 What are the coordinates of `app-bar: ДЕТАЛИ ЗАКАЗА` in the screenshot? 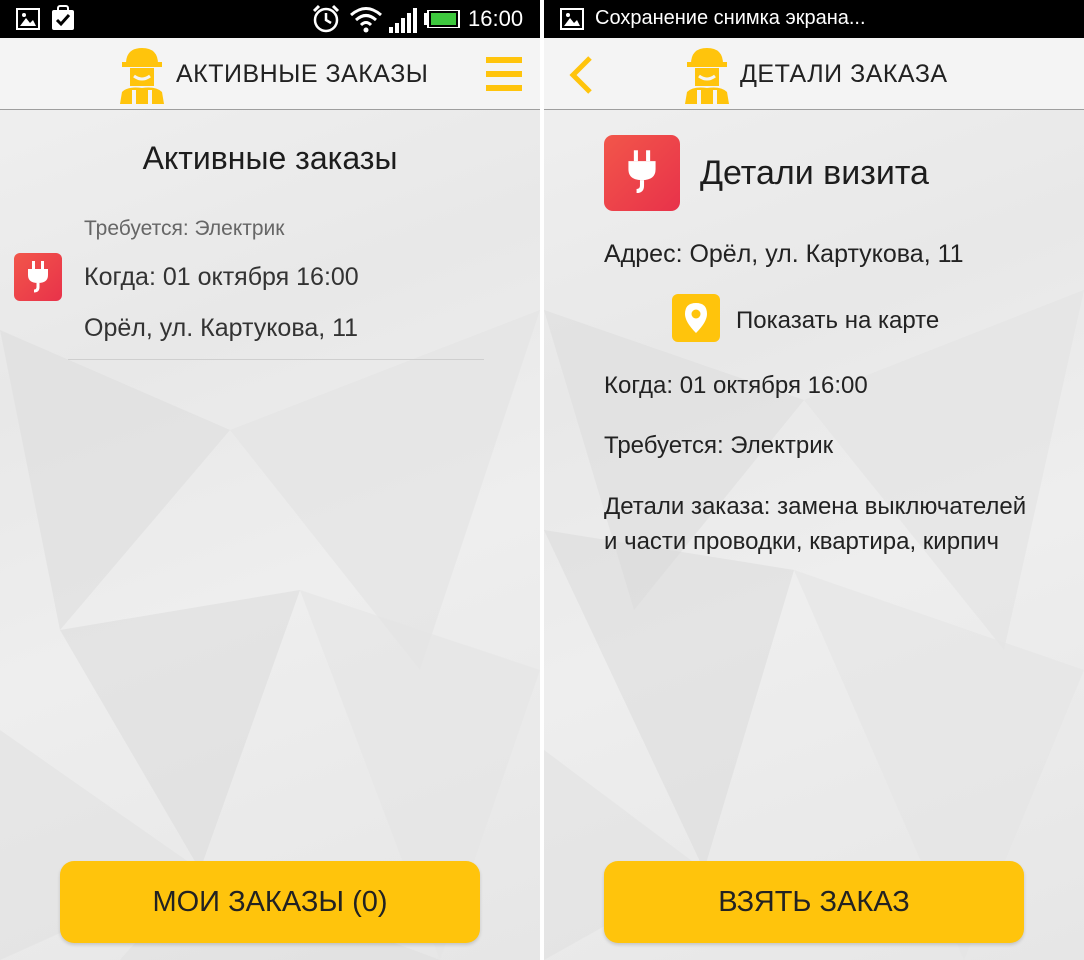 It's located at (814, 74).